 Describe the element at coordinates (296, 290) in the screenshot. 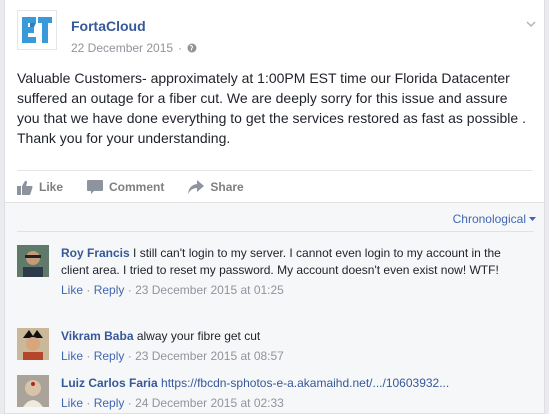

I see `comment-footer: Like · Reply · 23 December 2015 at 01:25` at that location.